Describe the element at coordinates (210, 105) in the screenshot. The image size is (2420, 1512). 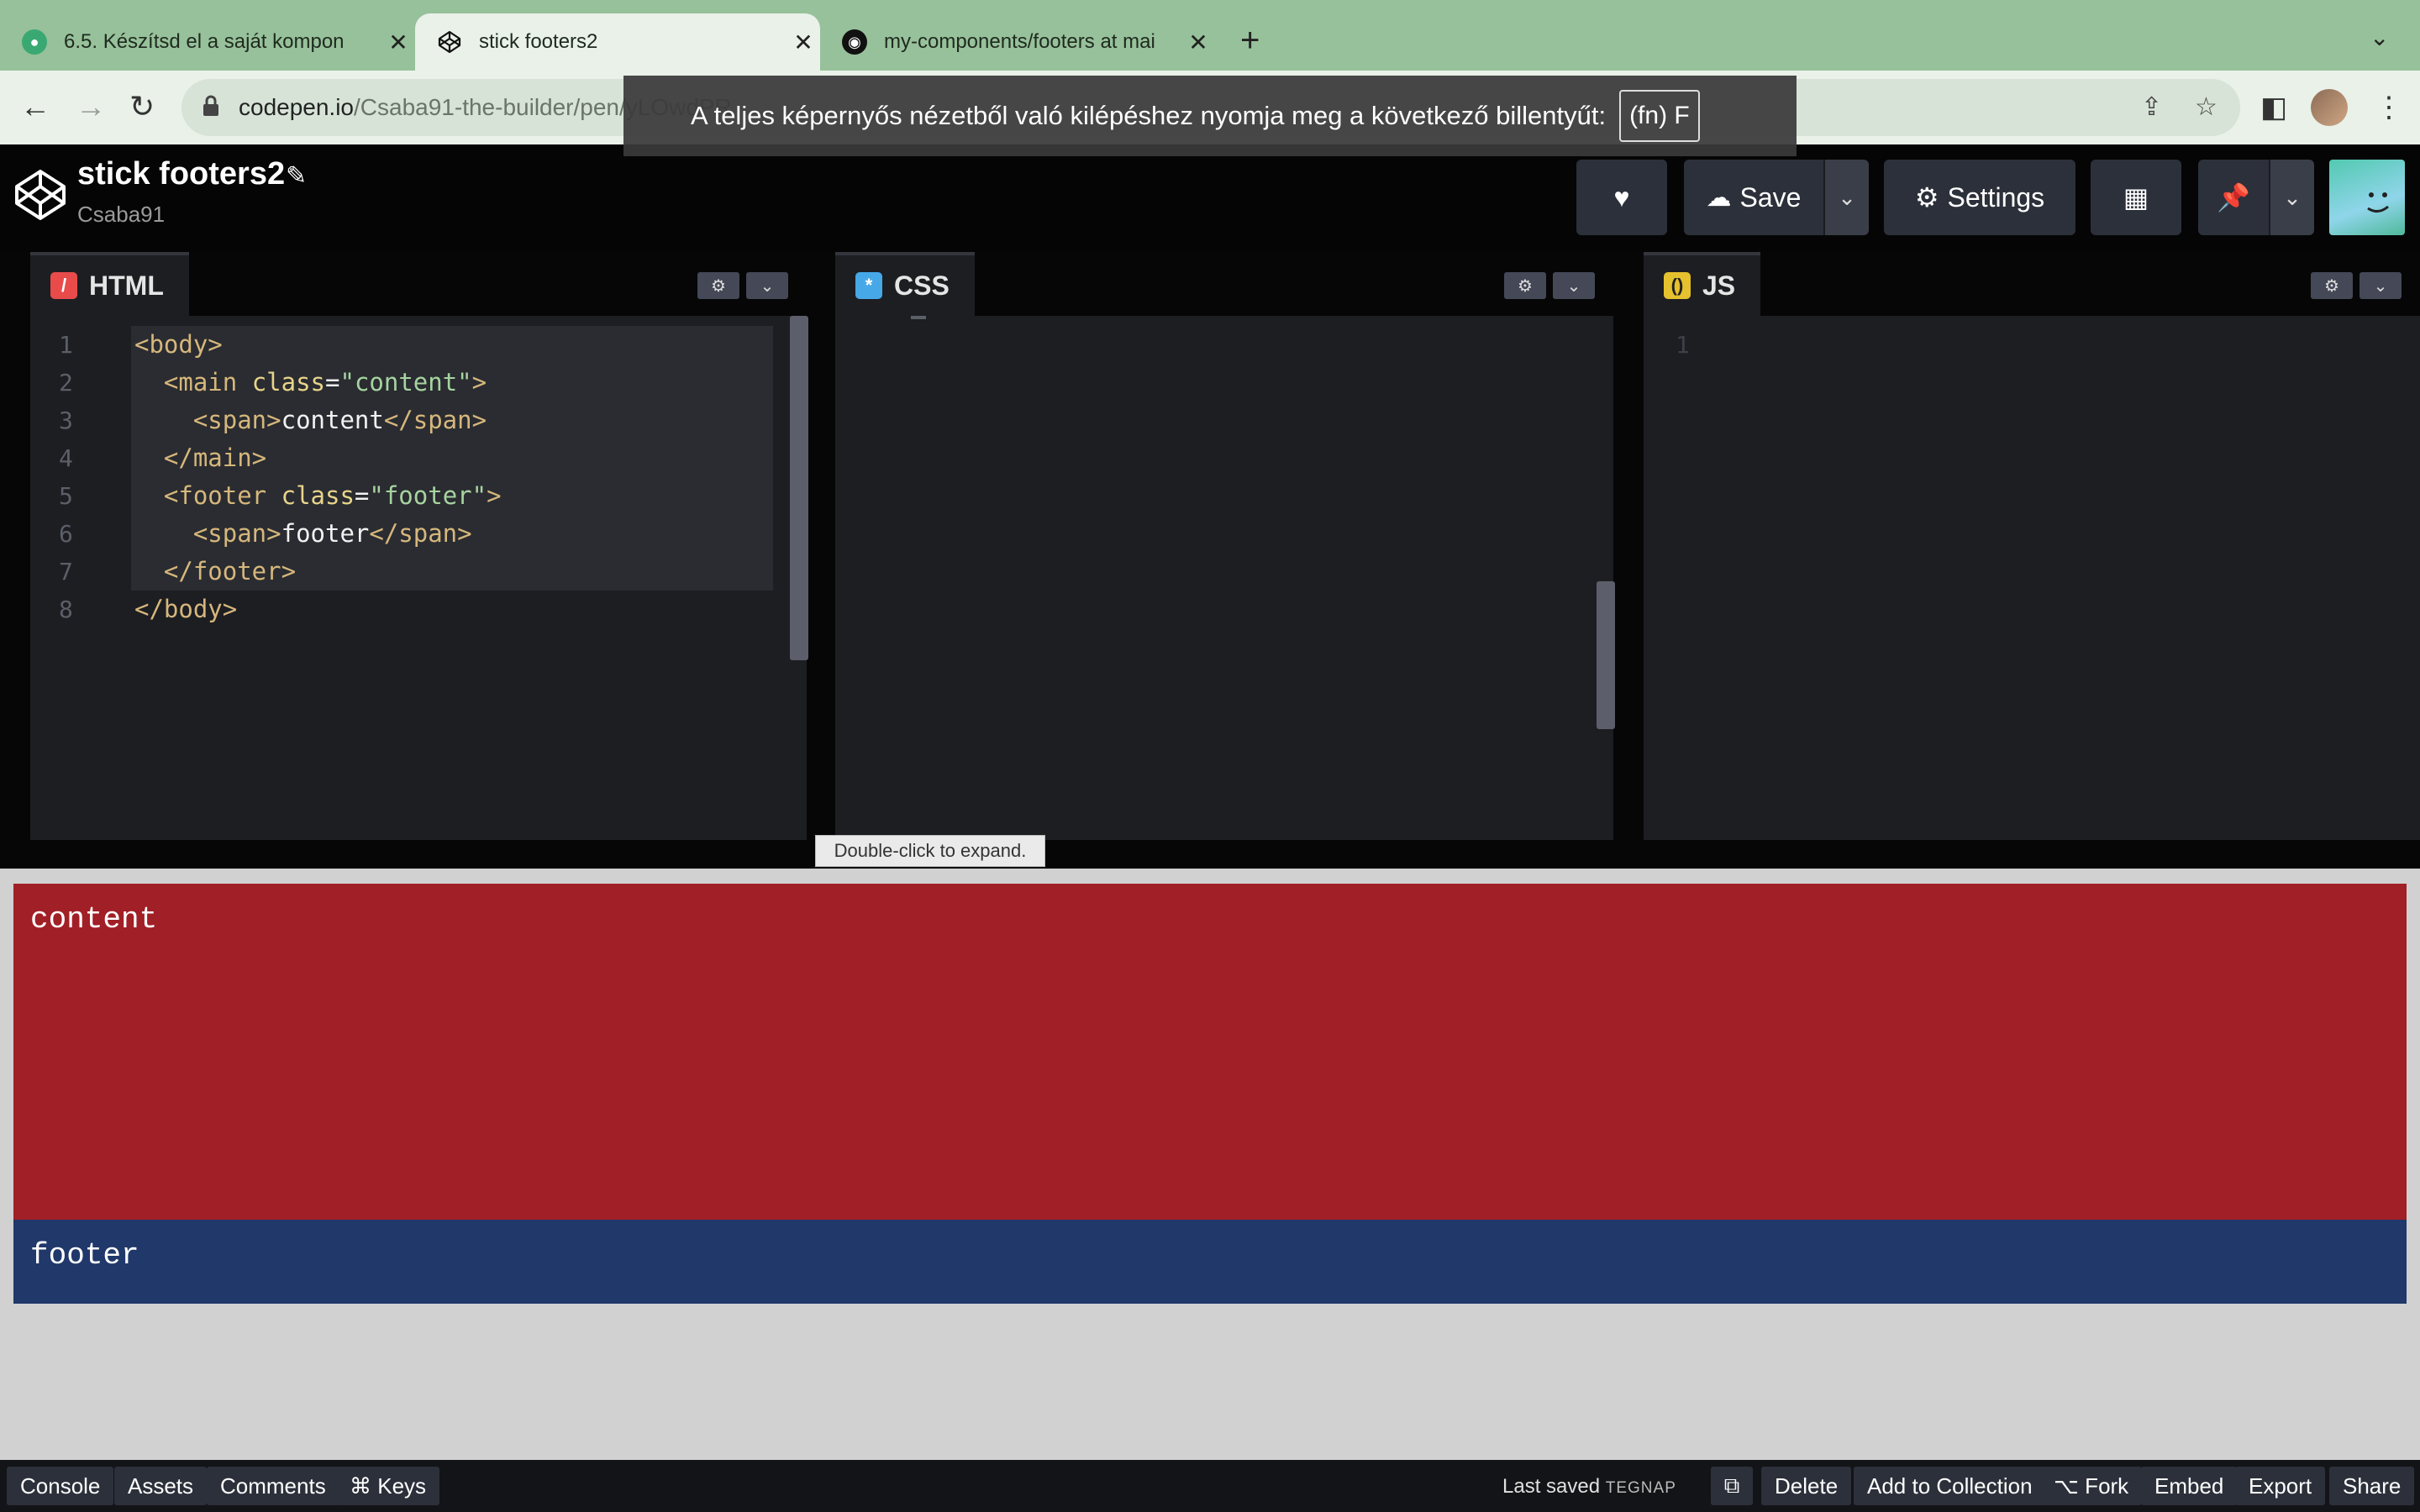
I see `lock-icon` at that location.